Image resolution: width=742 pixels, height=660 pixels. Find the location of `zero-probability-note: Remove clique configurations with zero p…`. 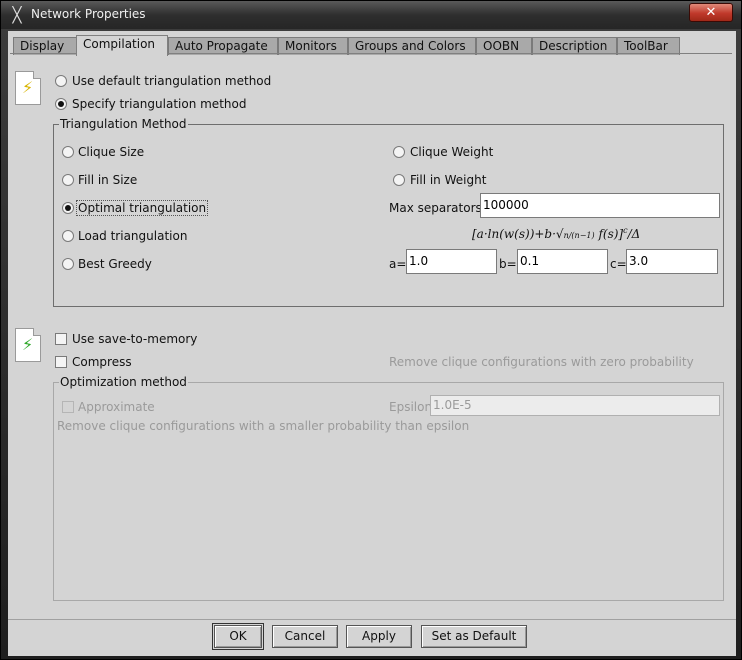

zero-probability-note: Remove clique configurations with zero p… is located at coordinates (541, 362).